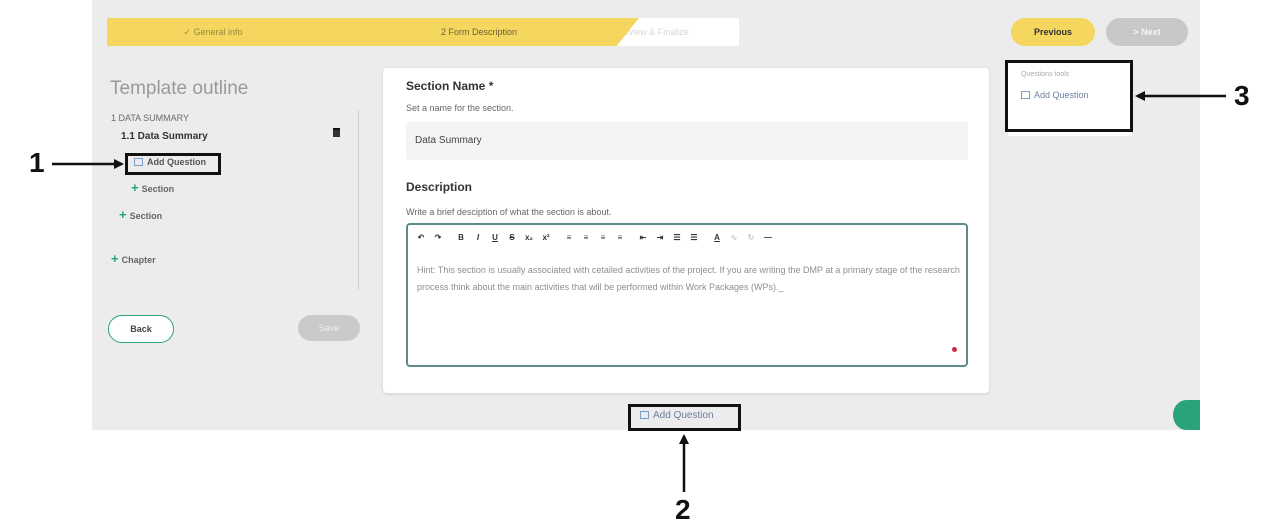 The image size is (1265, 531). What do you see at coordinates (683, 509) in the screenshot?
I see `annotation-number-2: 2` at bounding box center [683, 509].